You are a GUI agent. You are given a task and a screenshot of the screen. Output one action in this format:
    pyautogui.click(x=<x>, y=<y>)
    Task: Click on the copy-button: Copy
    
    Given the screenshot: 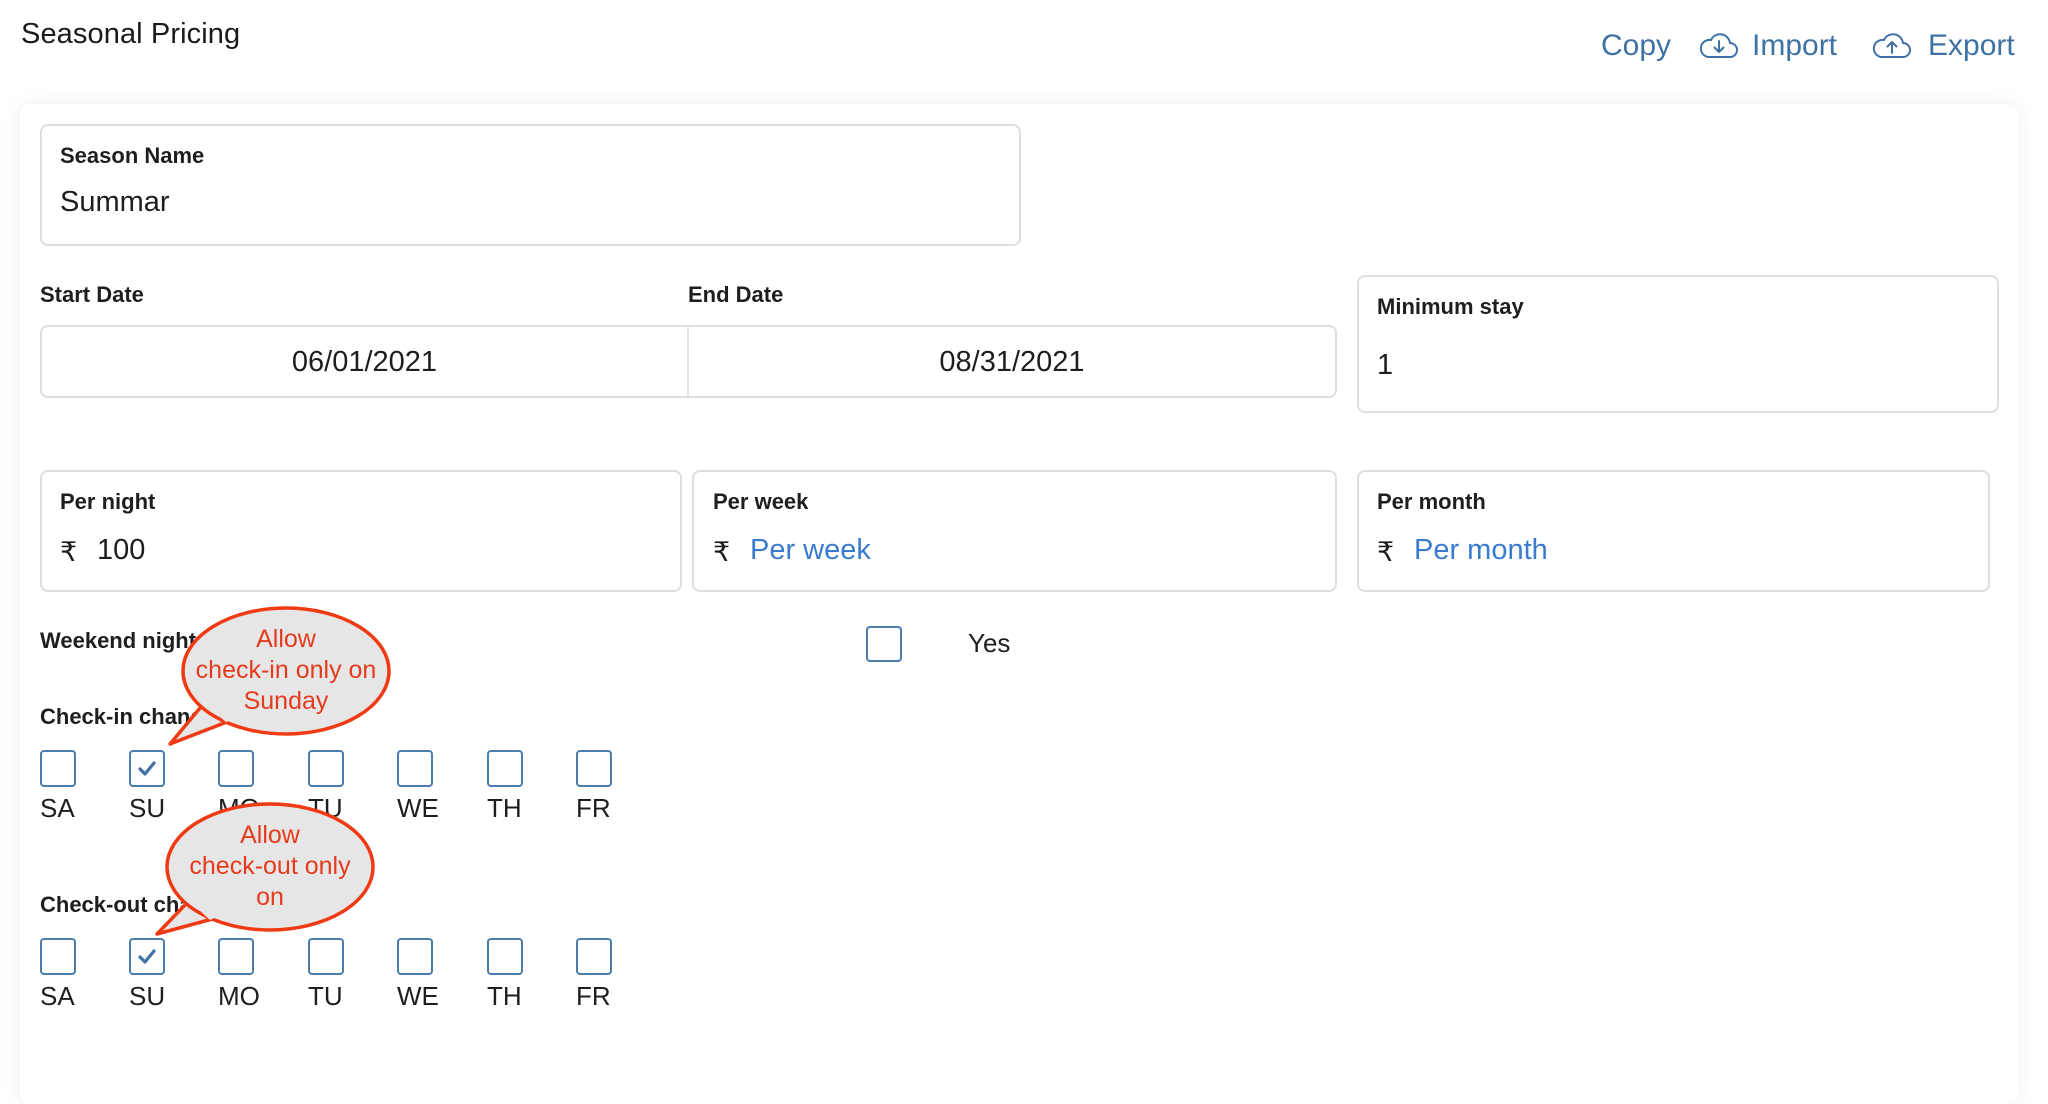 What is the action you would take?
    pyautogui.click(x=1636, y=46)
    